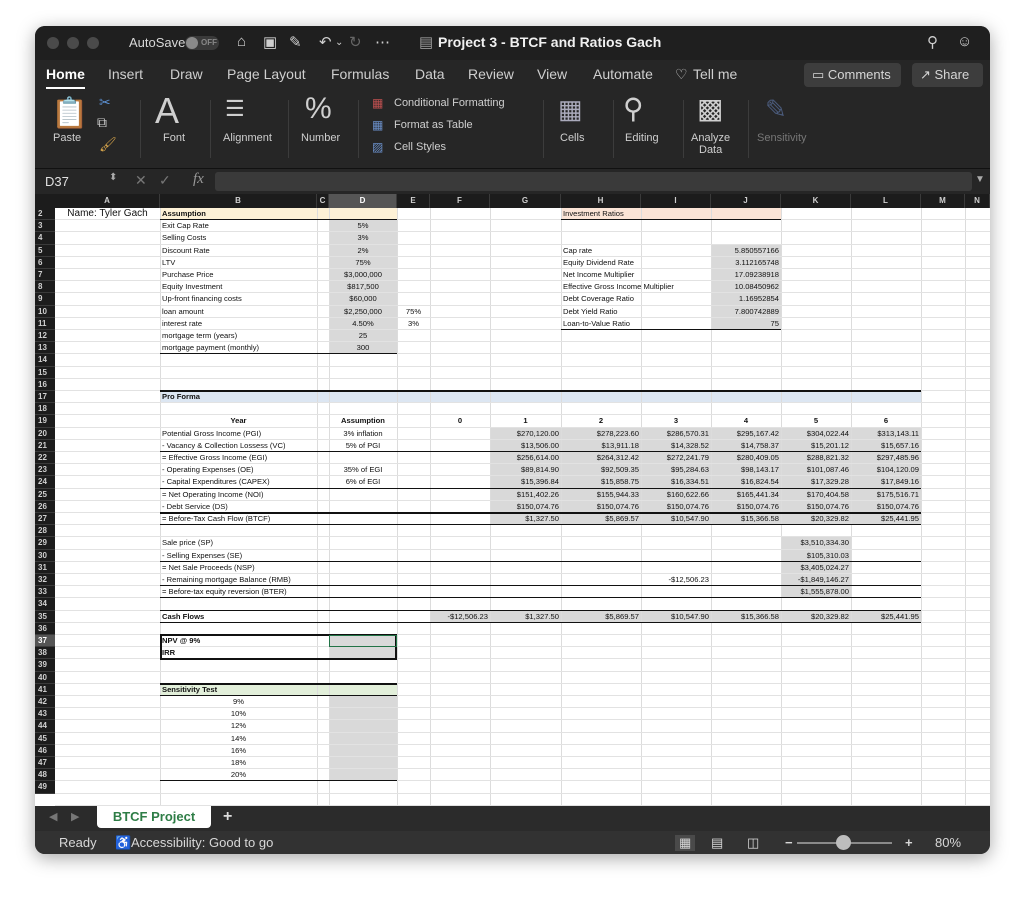  What do you see at coordinates (552, 74) in the screenshot?
I see `tab-view: View` at bounding box center [552, 74].